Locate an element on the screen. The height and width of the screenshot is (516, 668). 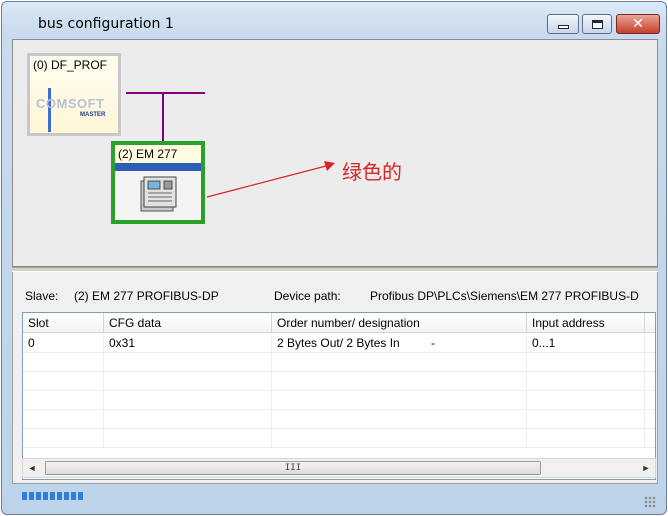
cell-order-number-text: 2 Bytes Out/ 2 Bytes In is located at coordinates (338, 343).